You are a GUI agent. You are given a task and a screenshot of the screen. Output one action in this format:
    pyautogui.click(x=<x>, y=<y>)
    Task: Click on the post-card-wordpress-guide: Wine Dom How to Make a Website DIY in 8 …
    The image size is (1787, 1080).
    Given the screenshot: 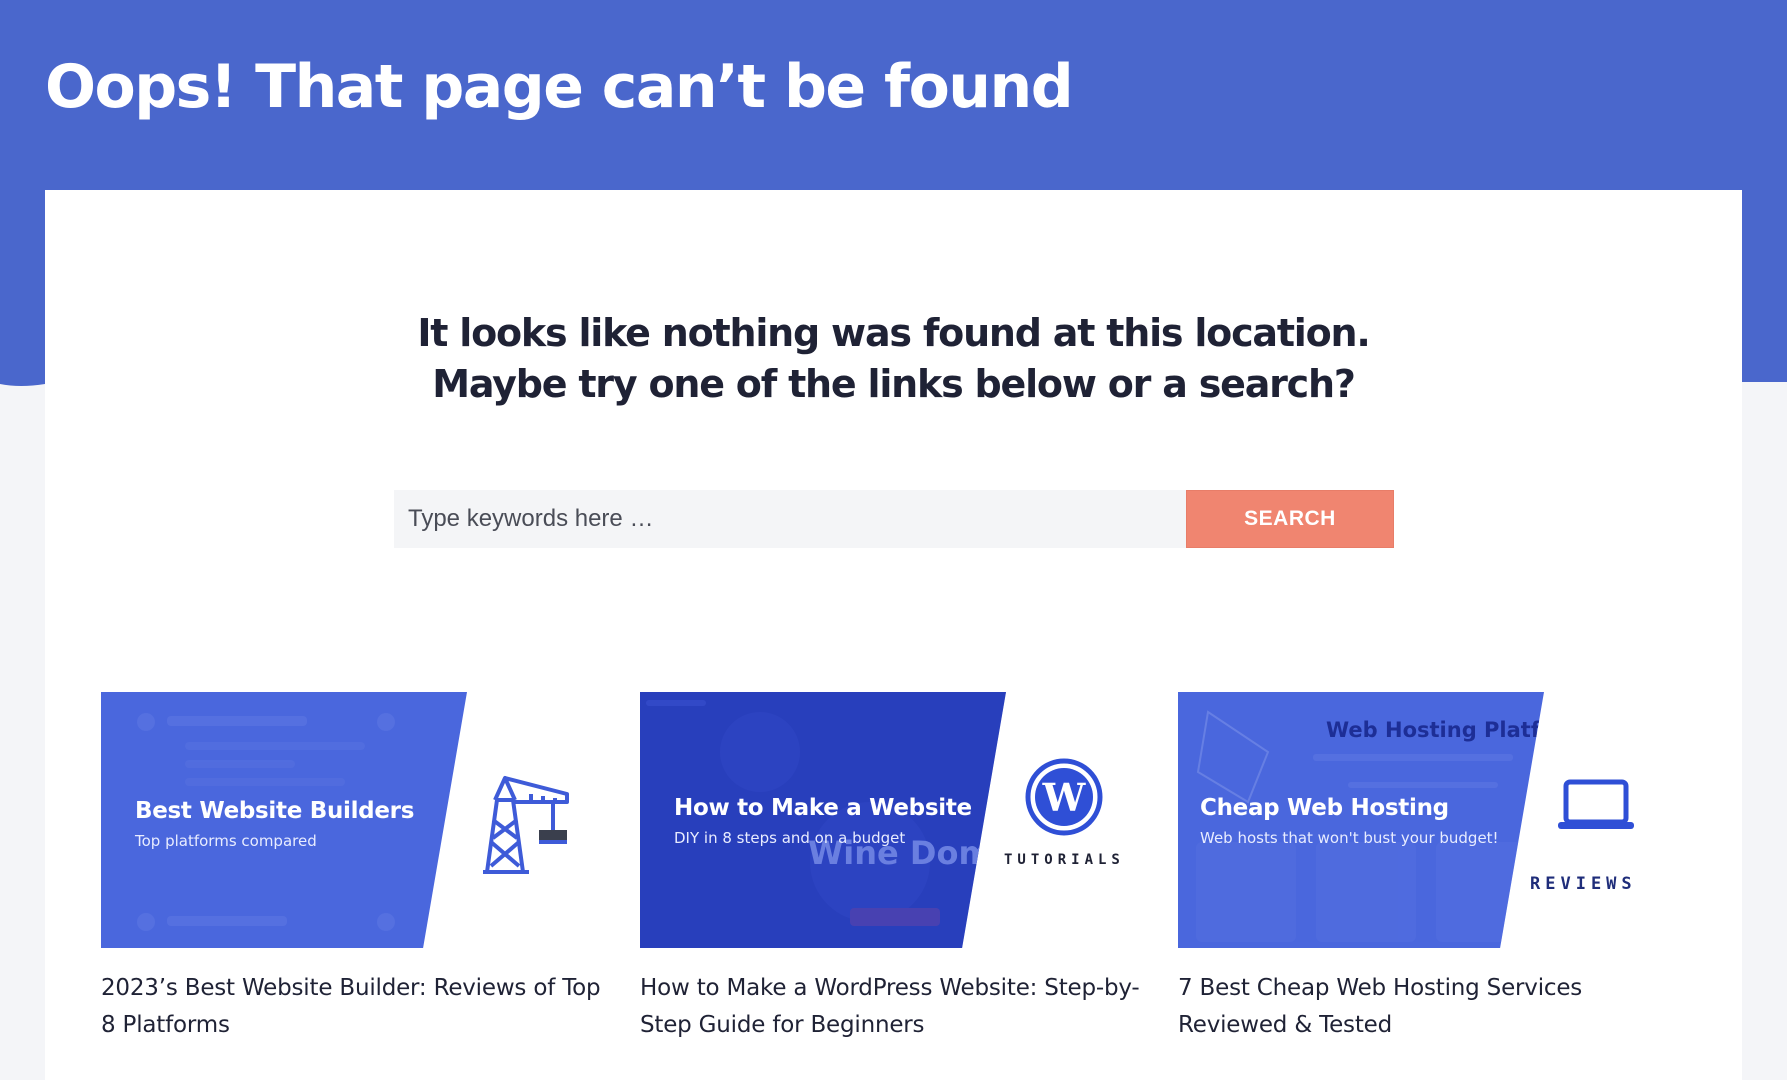 What is the action you would take?
    pyautogui.click(x=890, y=868)
    